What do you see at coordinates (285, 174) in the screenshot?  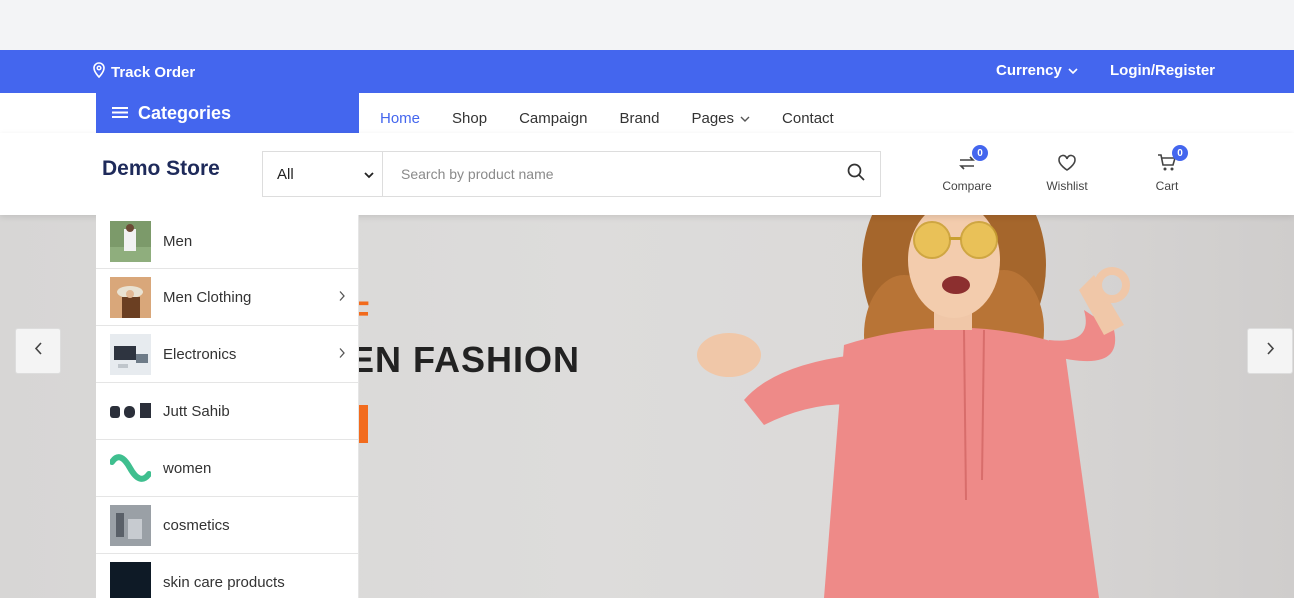 I see `search-category-value: All` at bounding box center [285, 174].